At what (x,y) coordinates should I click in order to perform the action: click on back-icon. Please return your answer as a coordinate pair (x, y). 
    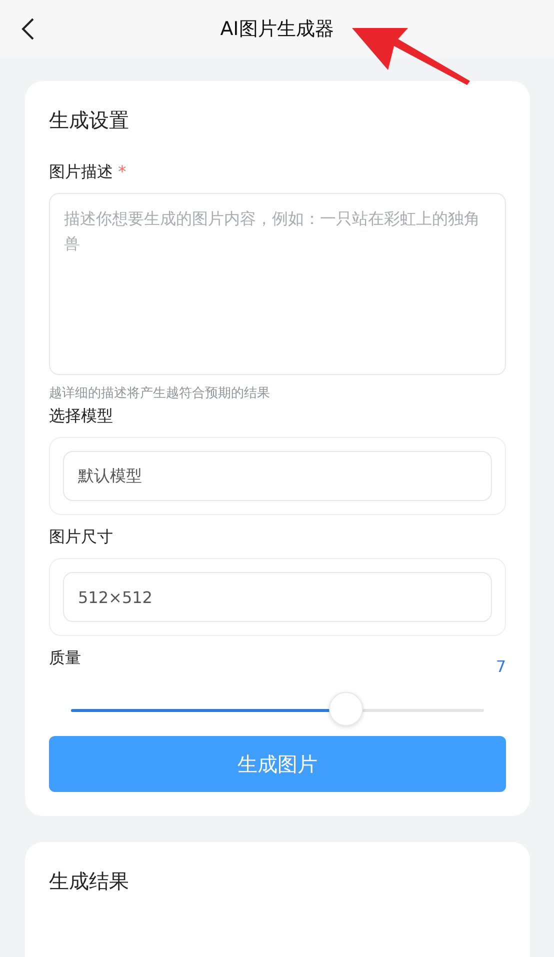
    Looking at the image, I should click on (28, 29).